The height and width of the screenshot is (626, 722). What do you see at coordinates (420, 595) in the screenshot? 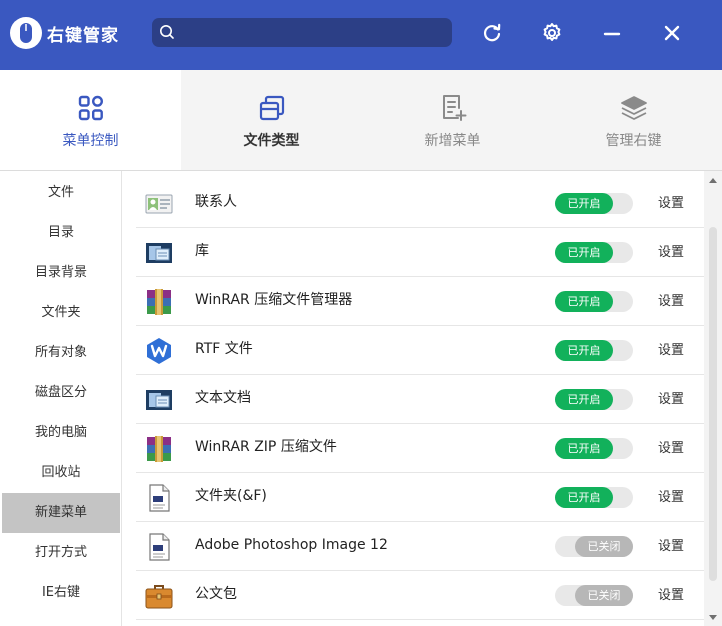
I see `list-item: 公文包 已关闭 设置` at bounding box center [420, 595].